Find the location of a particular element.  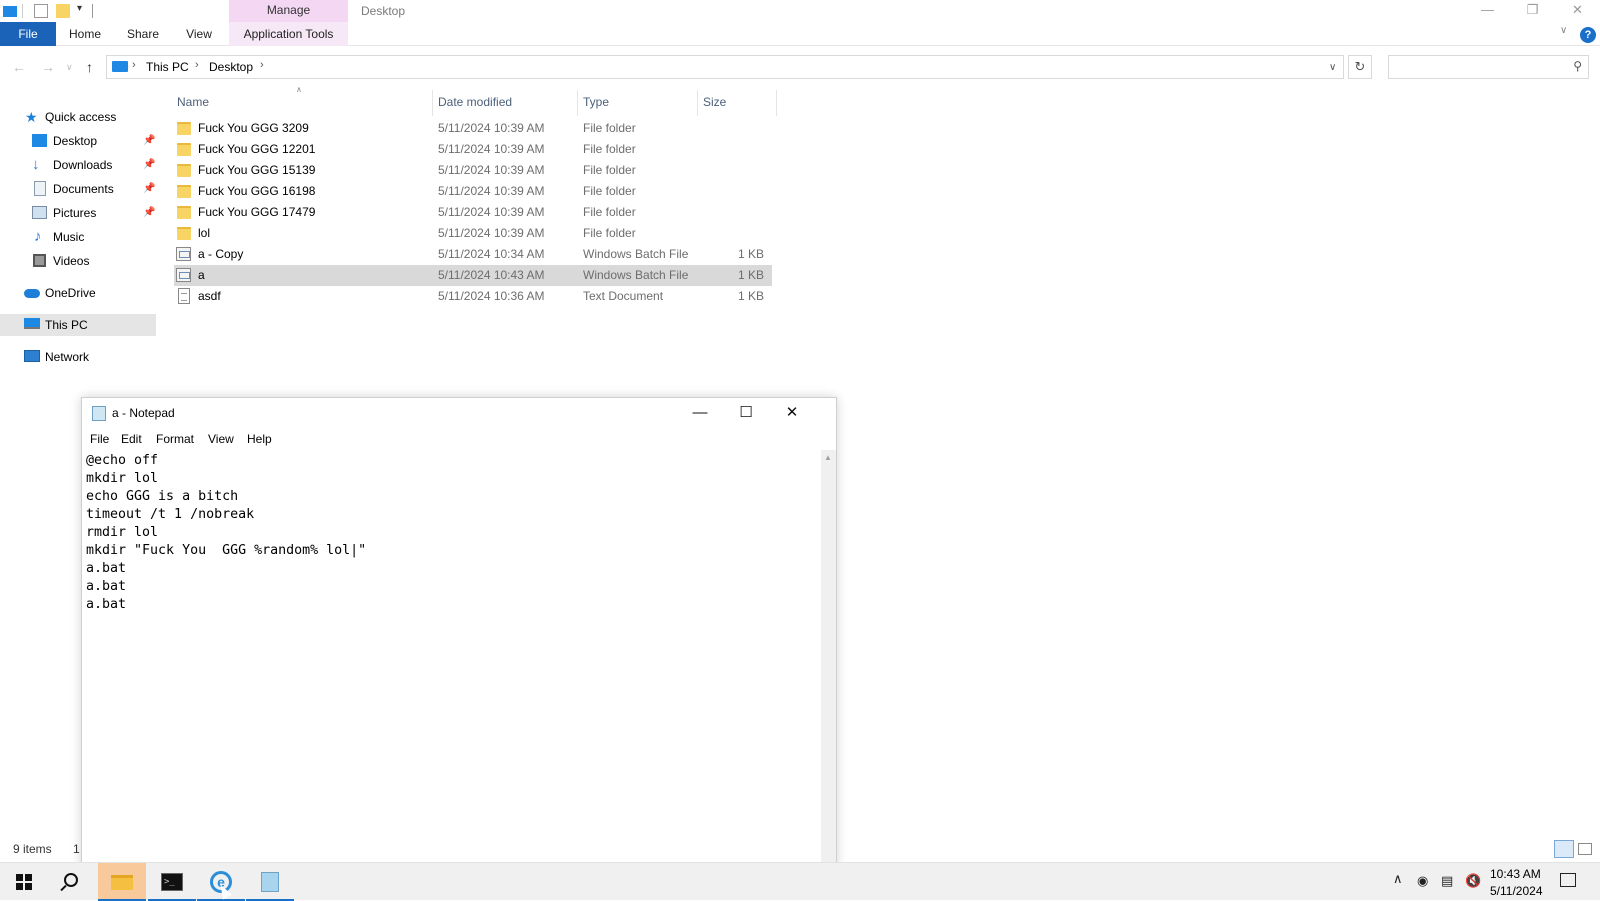

search-input: ⚲ is located at coordinates (1488, 67).